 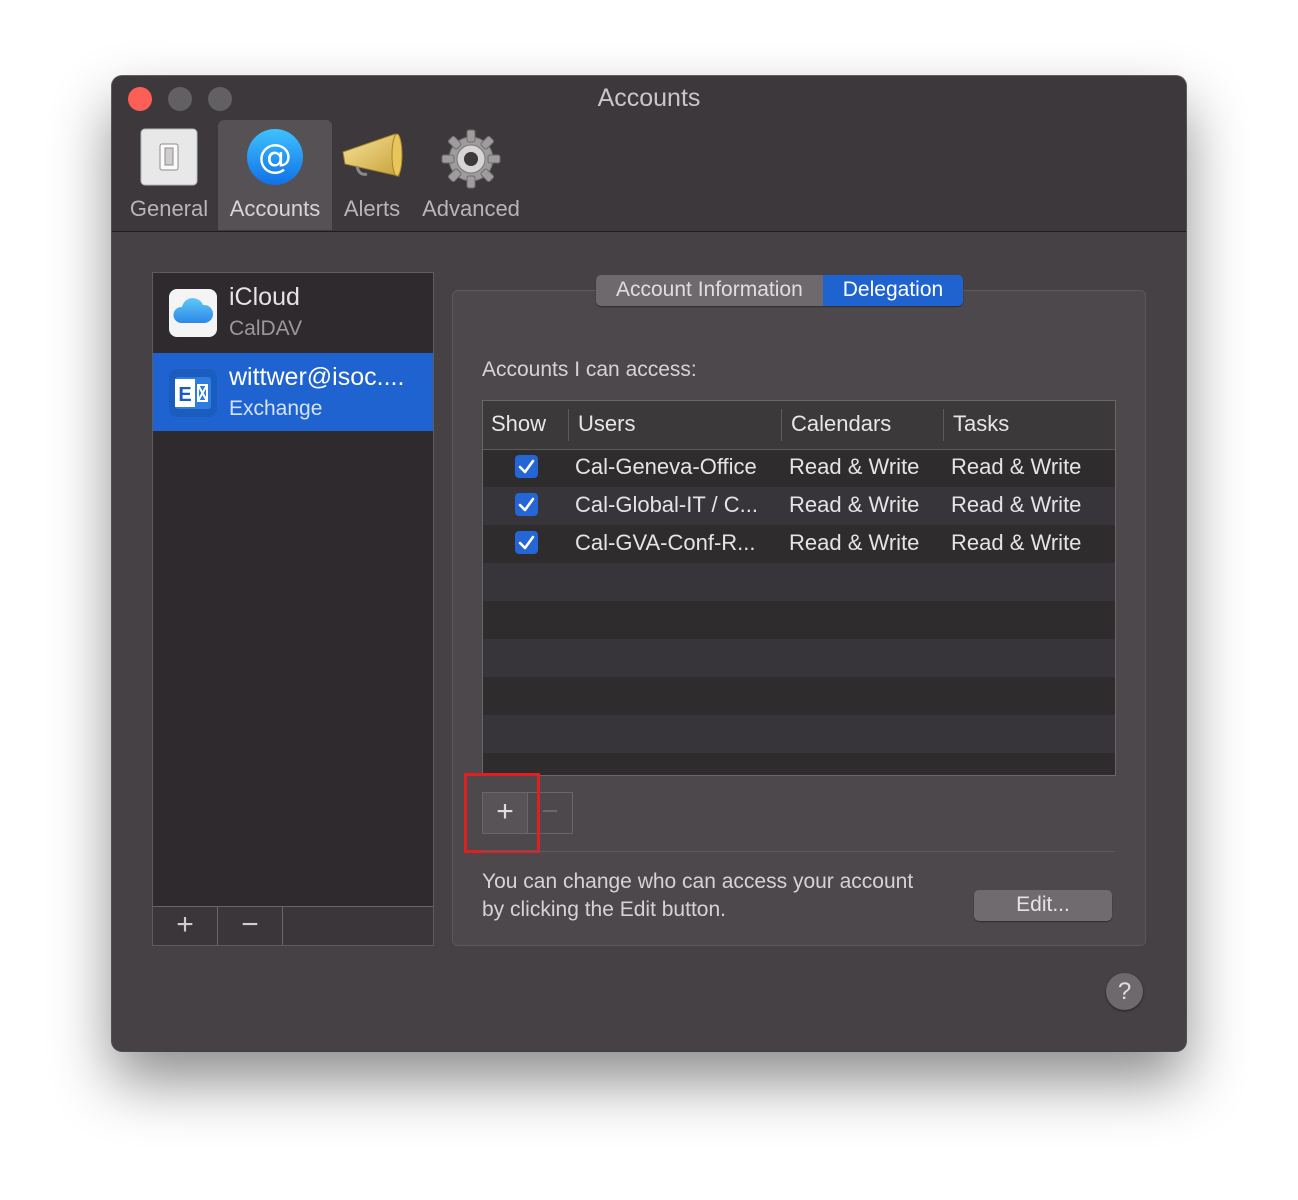 I want to click on toolbar-label-accounts: Accounts, so click(x=275, y=208).